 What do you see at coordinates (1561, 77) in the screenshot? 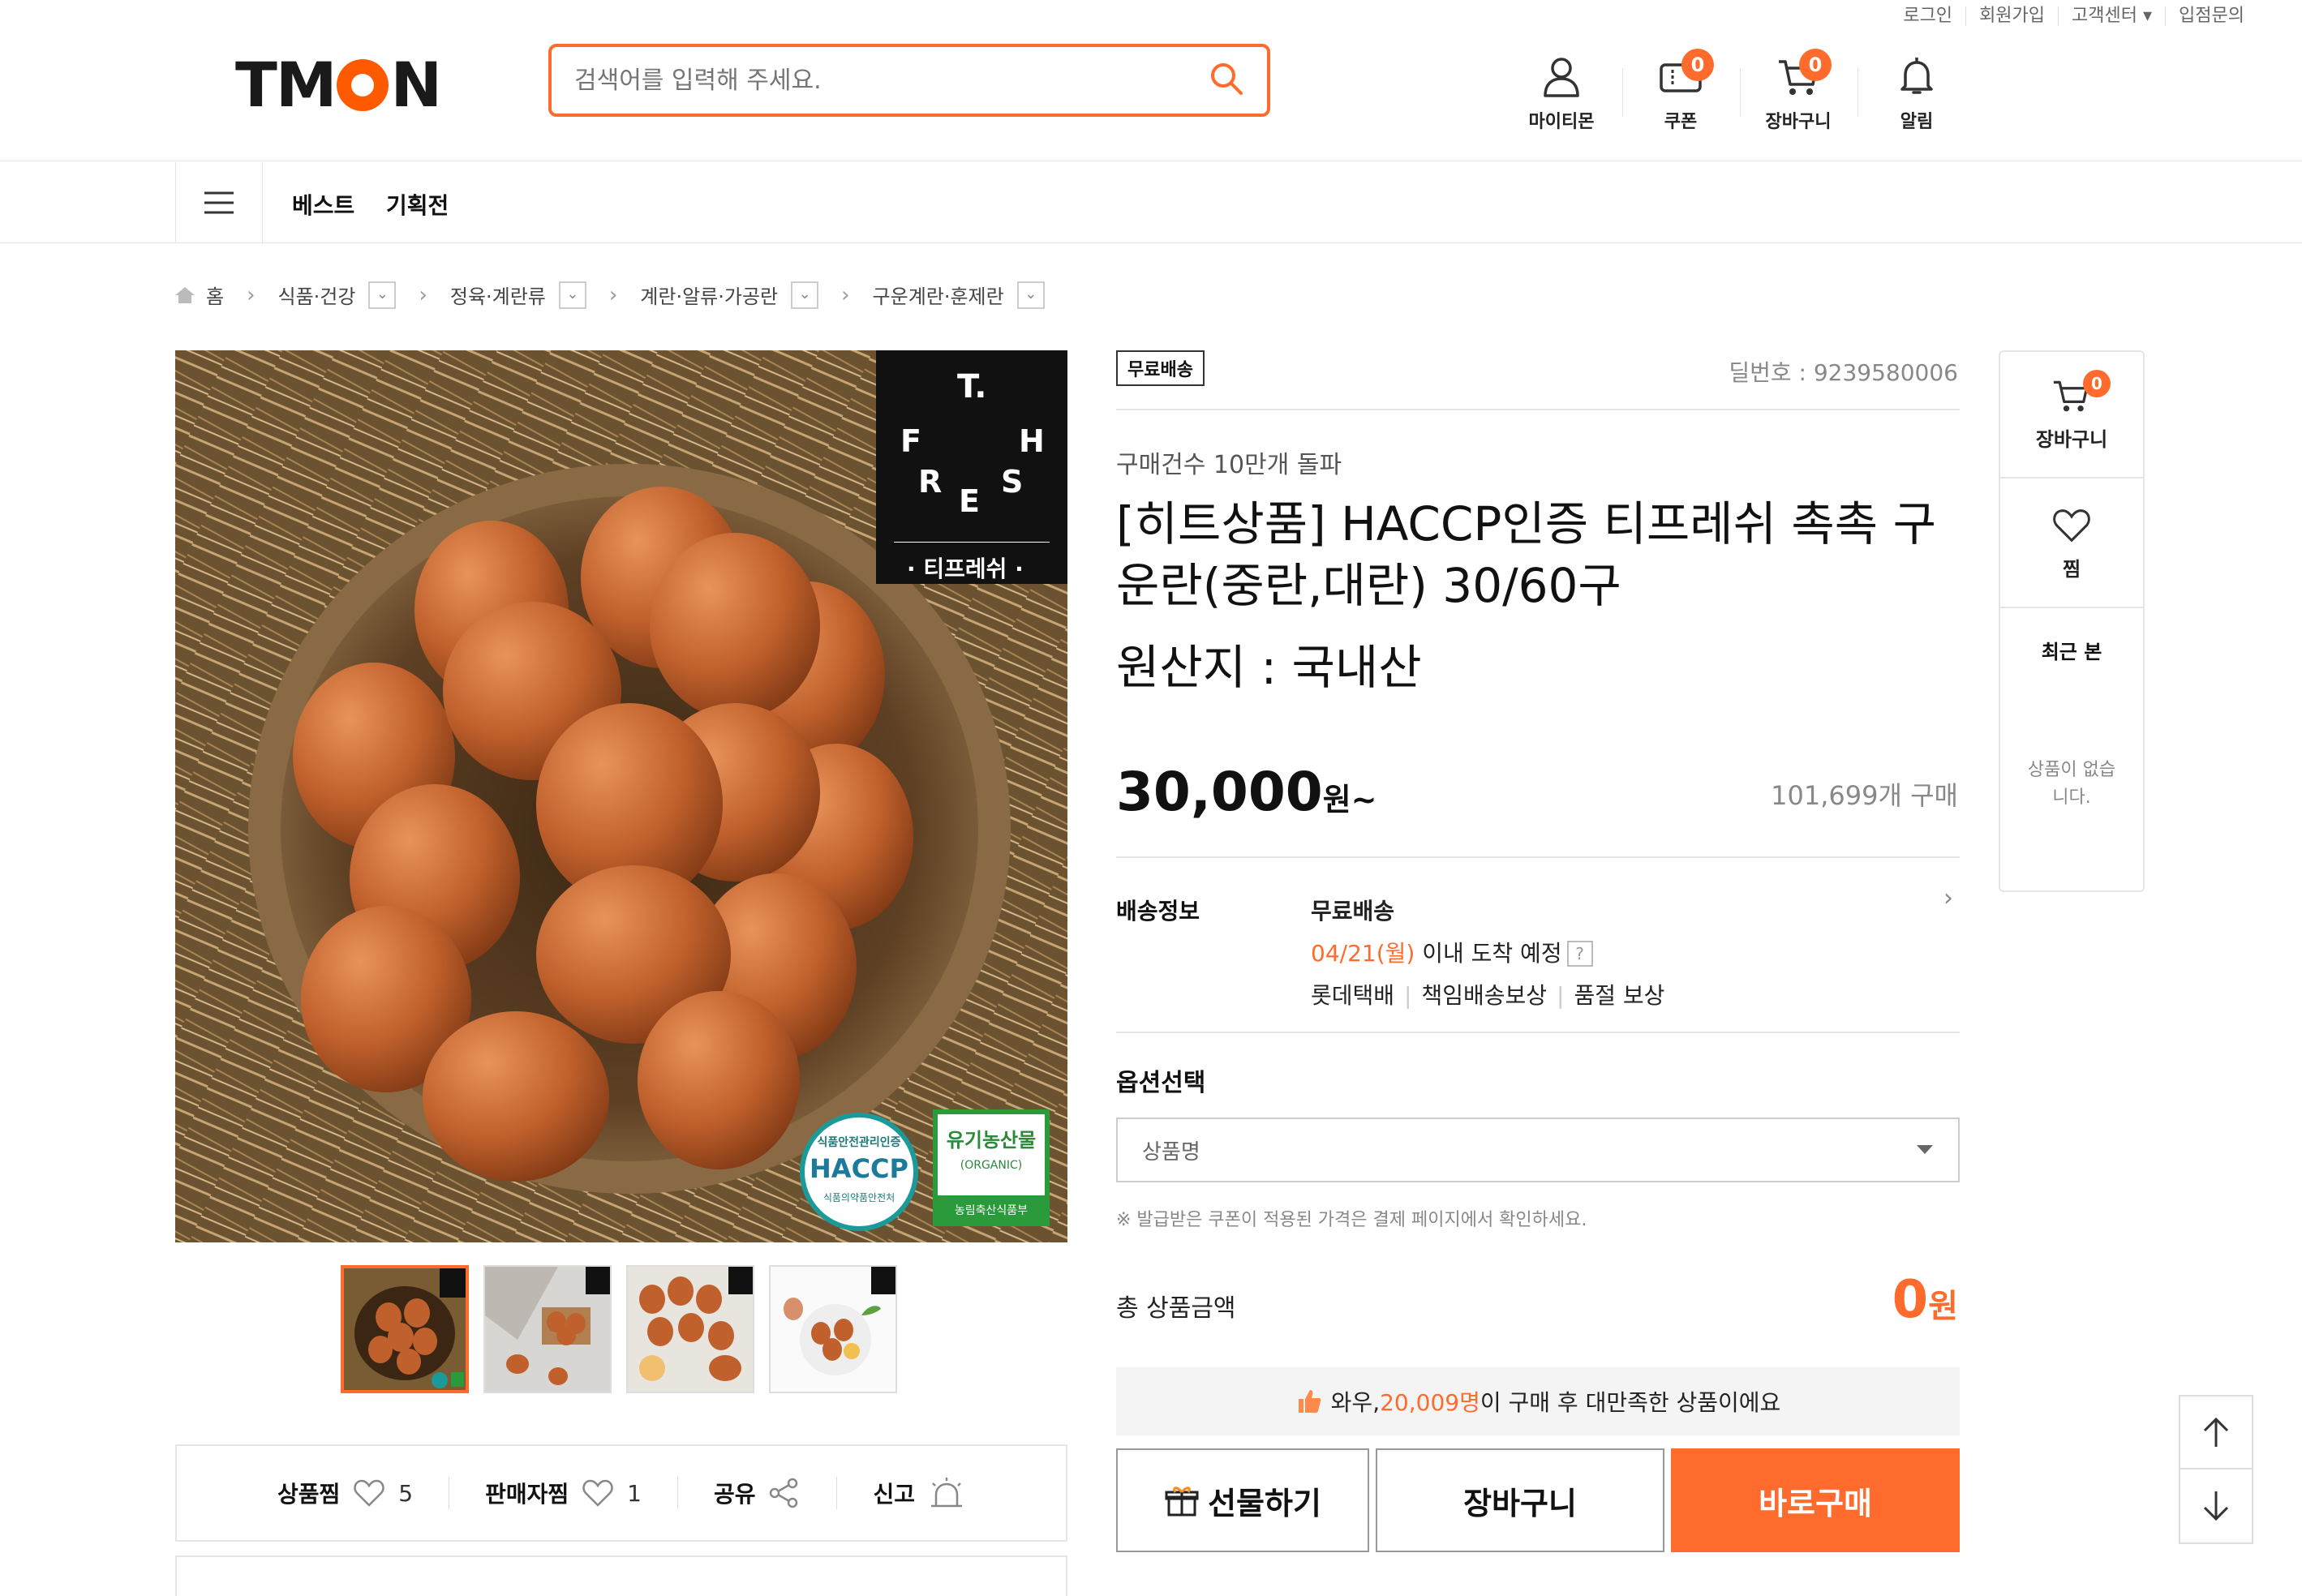
I see `person-icon` at bounding box center [1561, 77].